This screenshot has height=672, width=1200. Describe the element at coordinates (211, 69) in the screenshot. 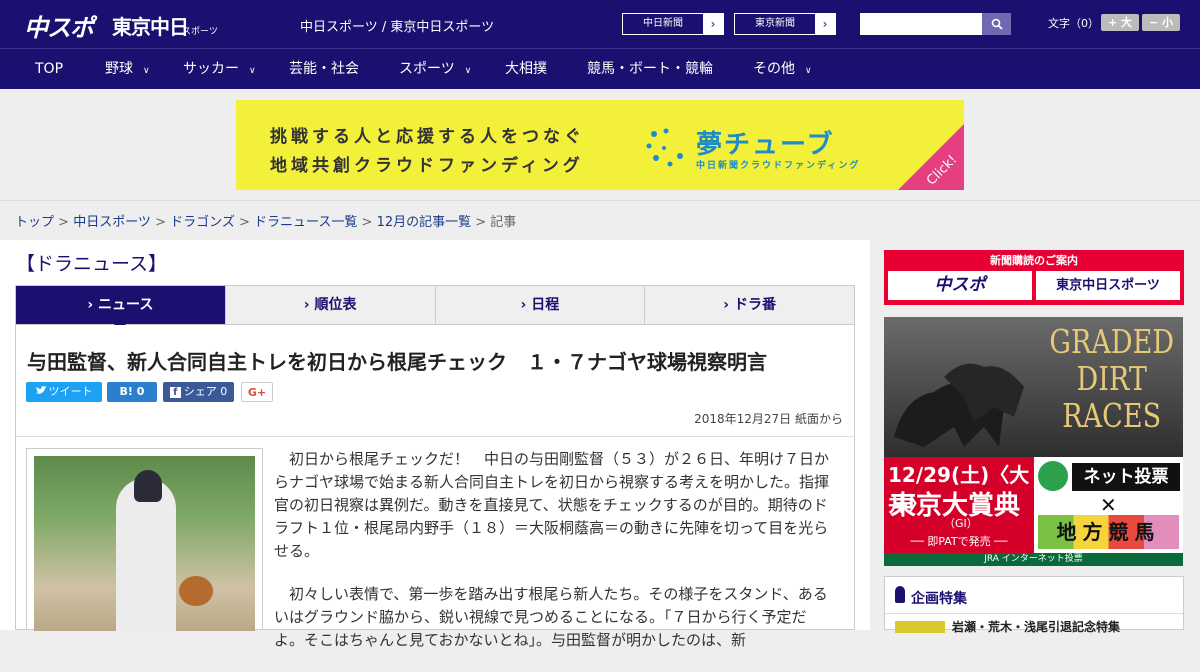

I see `nav-label: サッカー` at that location.